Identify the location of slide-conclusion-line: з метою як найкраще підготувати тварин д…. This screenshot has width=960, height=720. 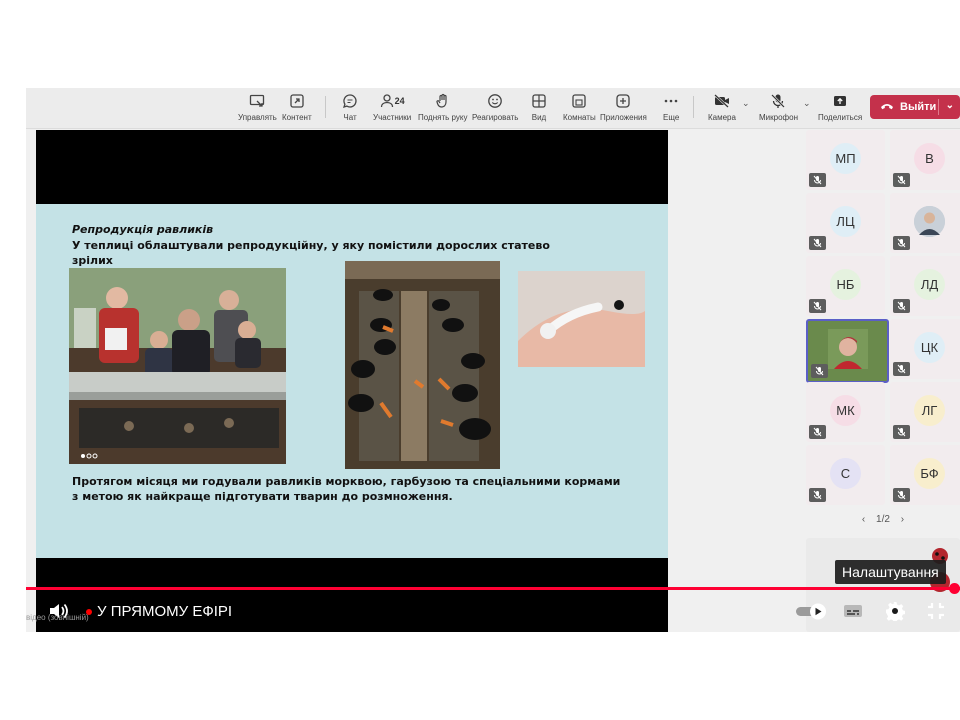
(262, 496).